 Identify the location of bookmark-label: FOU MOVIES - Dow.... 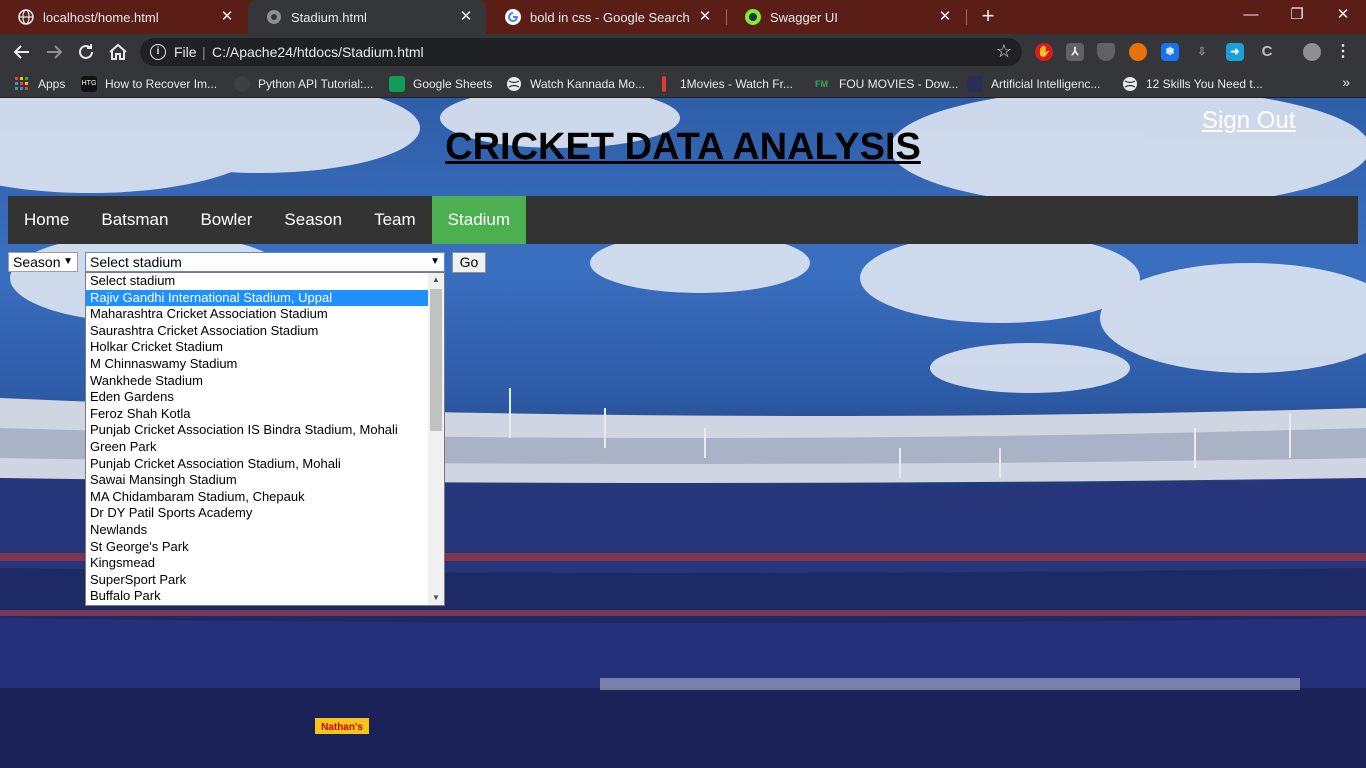
(899, 84).